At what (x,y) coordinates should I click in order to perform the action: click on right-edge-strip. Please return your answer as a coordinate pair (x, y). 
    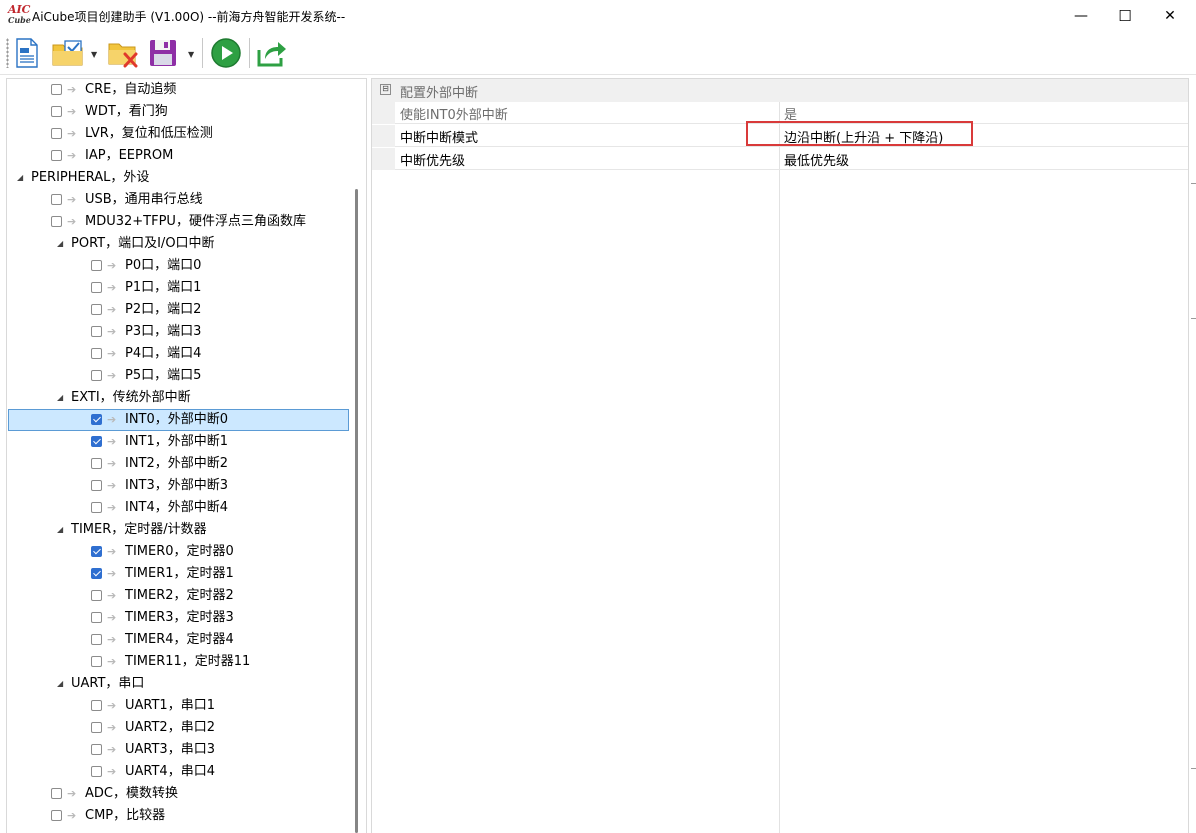
    Looking at the image, I should click on (1192, 455).